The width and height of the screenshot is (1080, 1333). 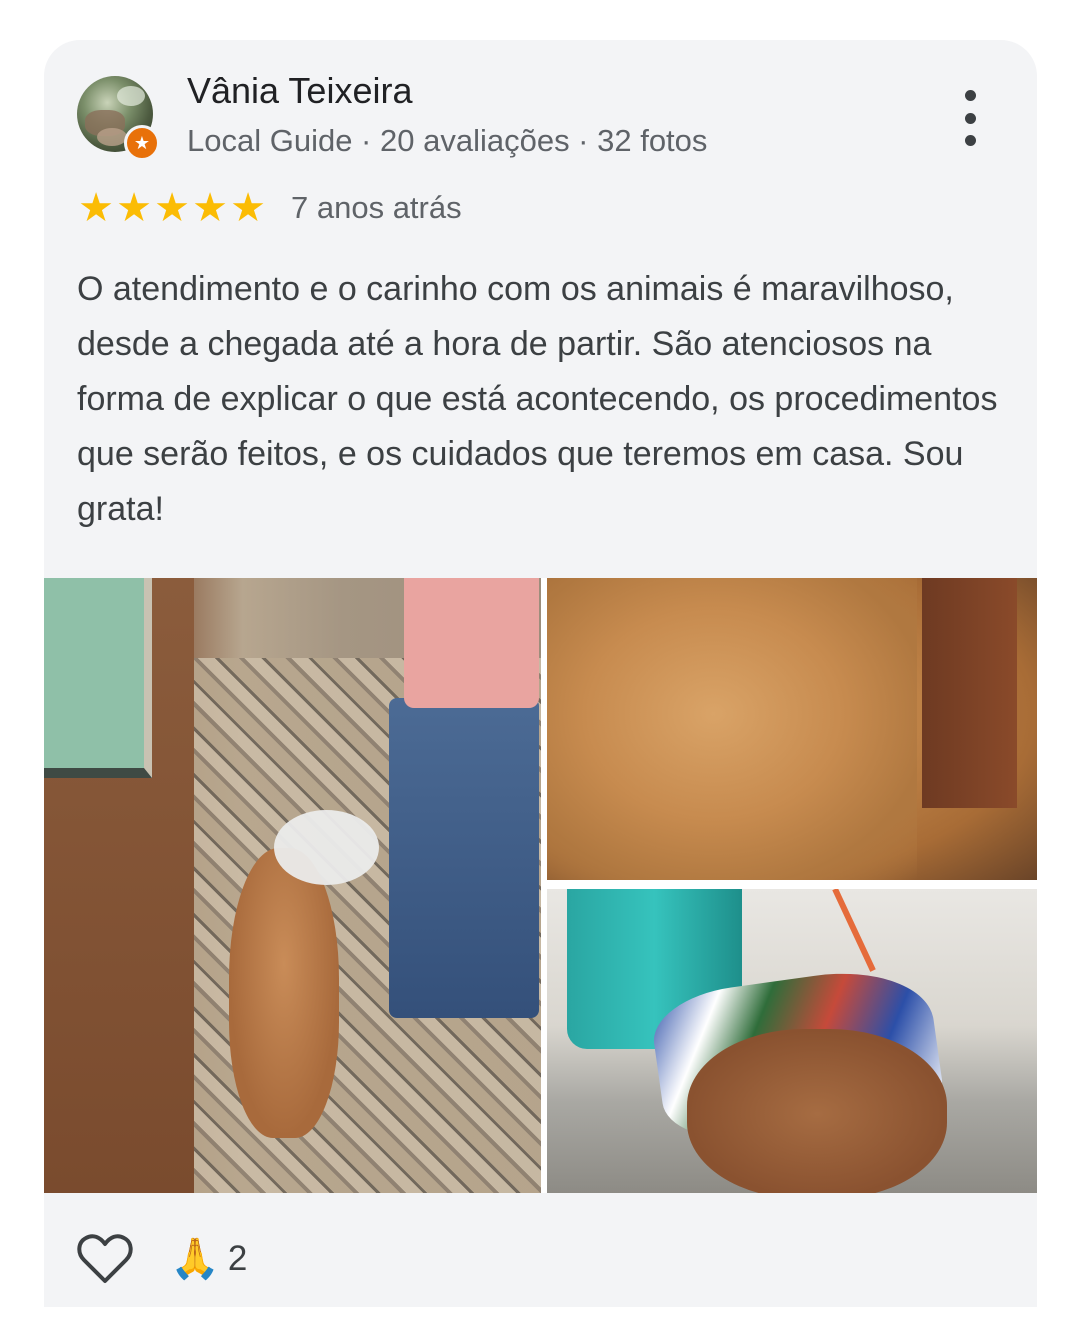 I want to click on reaction-summary: 🙏 2, so click(x=208, y=1259).